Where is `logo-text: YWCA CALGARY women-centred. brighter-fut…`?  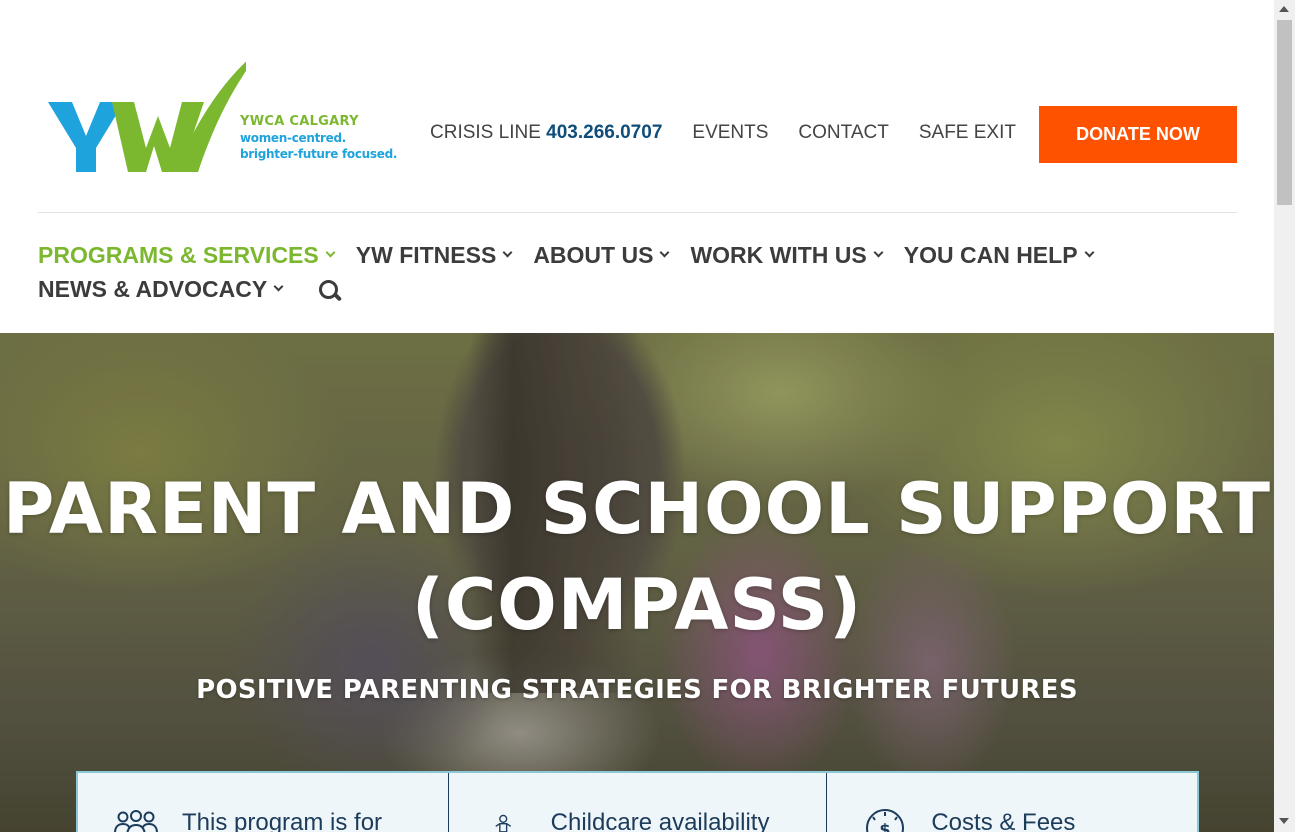
logo-text: YWCA CALGARY women-centred. brighter-fut… is located at coordinates (318, 138).